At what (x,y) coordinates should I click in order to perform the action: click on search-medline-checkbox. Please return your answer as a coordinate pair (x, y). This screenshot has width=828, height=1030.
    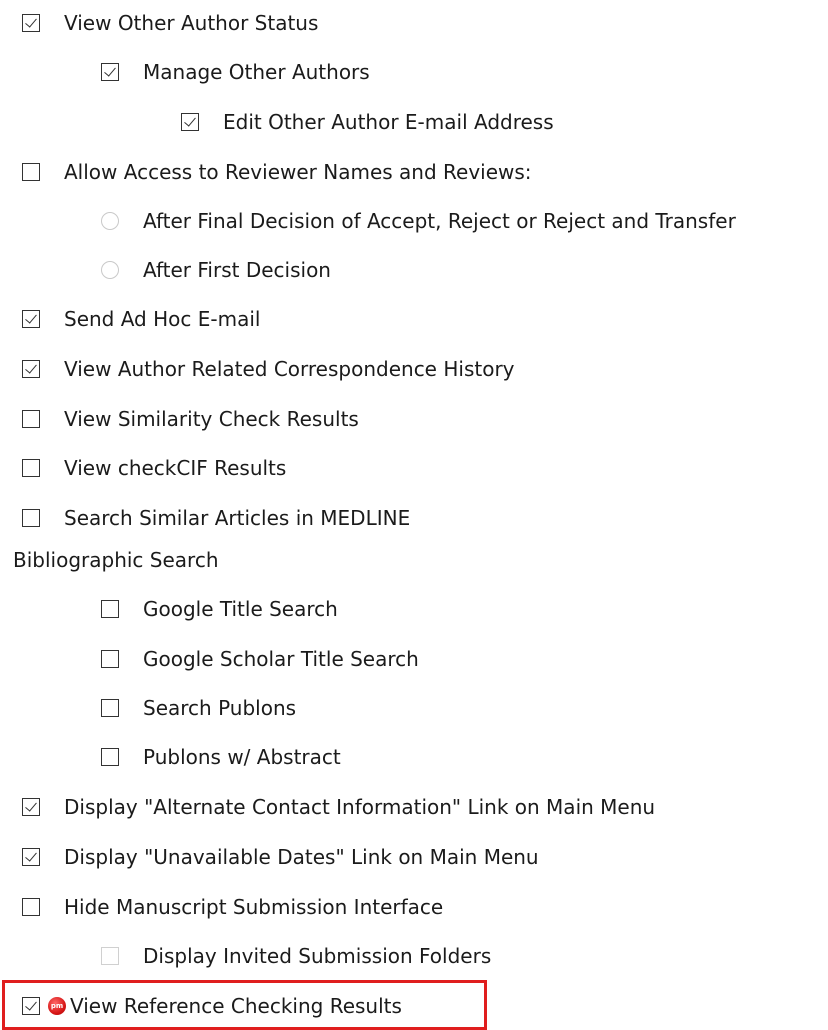
    Looking at the image, I should click on (31, 518).